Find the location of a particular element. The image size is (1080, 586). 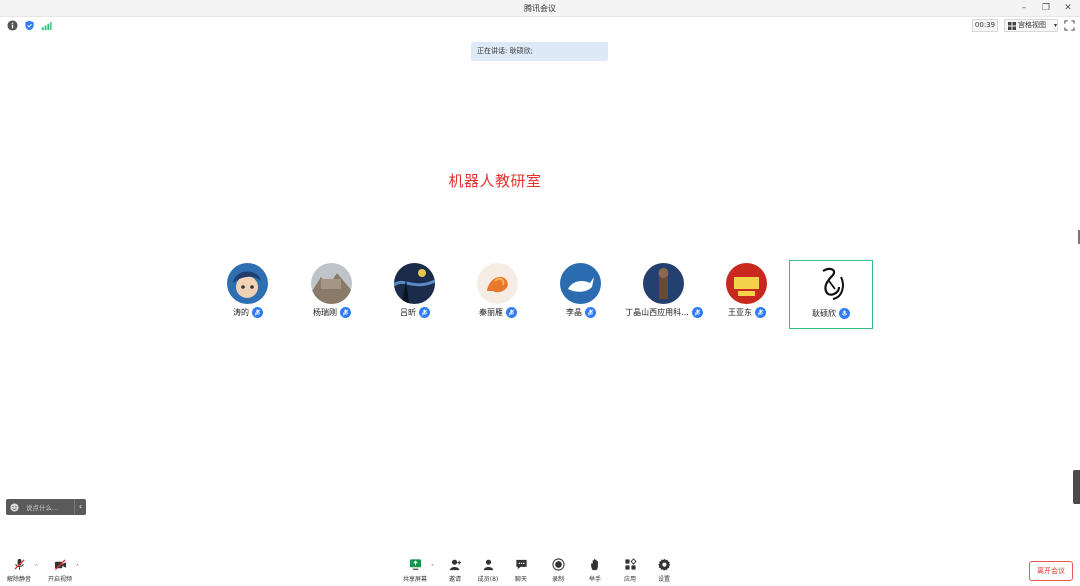

collapse-chevron-icon: ‹ is located at coordinates (80, 507).